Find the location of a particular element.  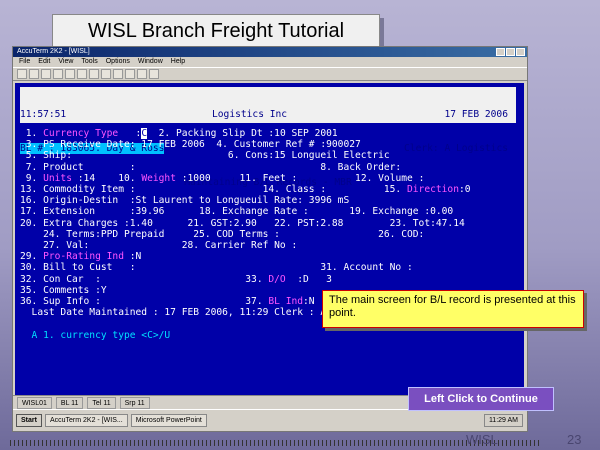

company-name: Logistics Inc is located at coordinates (250, 115).